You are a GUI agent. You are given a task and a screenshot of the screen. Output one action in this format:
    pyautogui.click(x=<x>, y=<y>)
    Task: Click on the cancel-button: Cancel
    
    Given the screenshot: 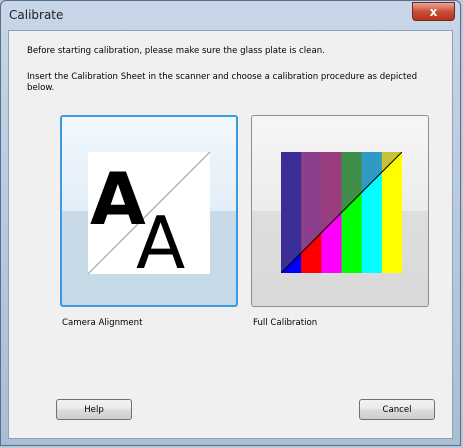 What is the action you would take?
    pyautogui.click(x=397, y=409)
    